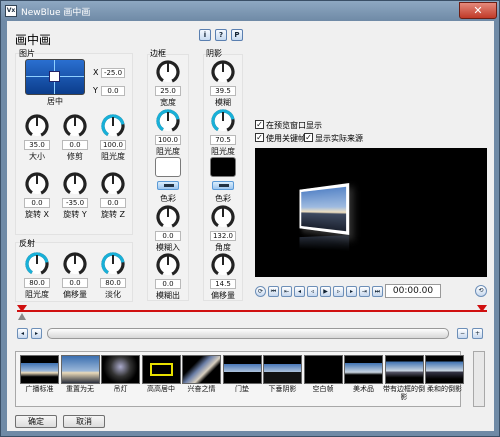 The height and width of the screenshot is (437, 500). I want to click on preset-item: 带有边框的倒影, so click(404, 379).